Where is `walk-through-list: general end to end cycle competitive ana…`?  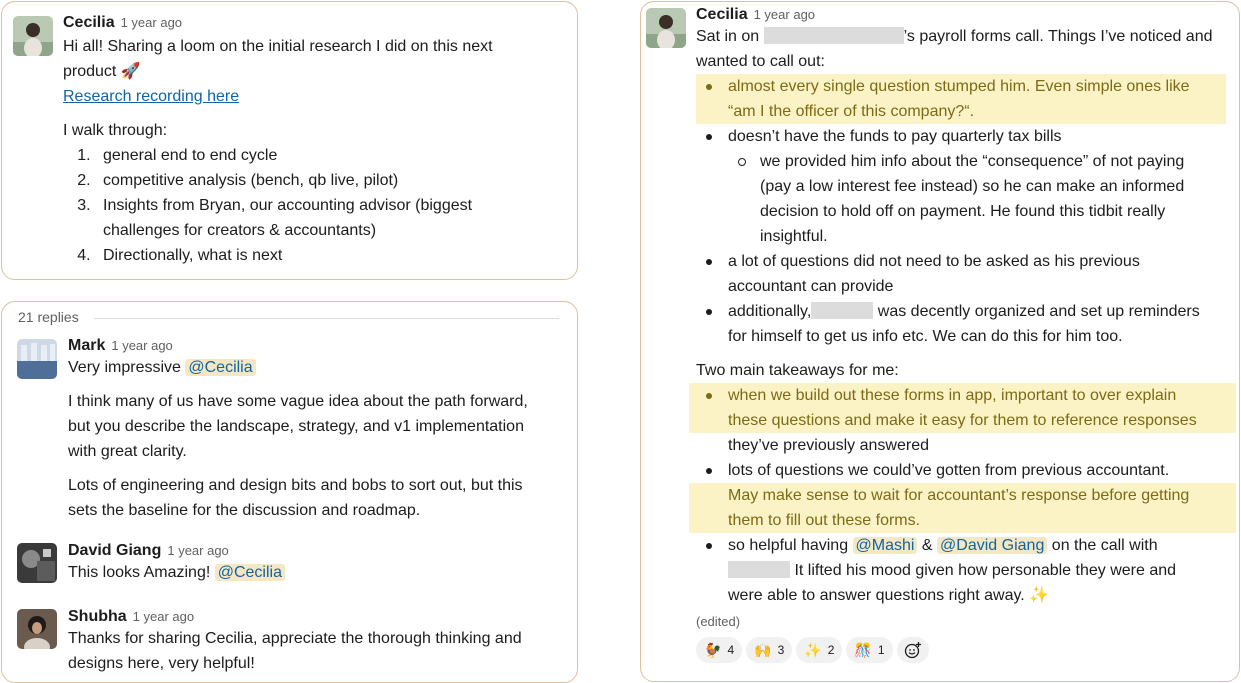
walk-through-list: general end to end cycle competitive ana… is located at coordinates (313, 205).